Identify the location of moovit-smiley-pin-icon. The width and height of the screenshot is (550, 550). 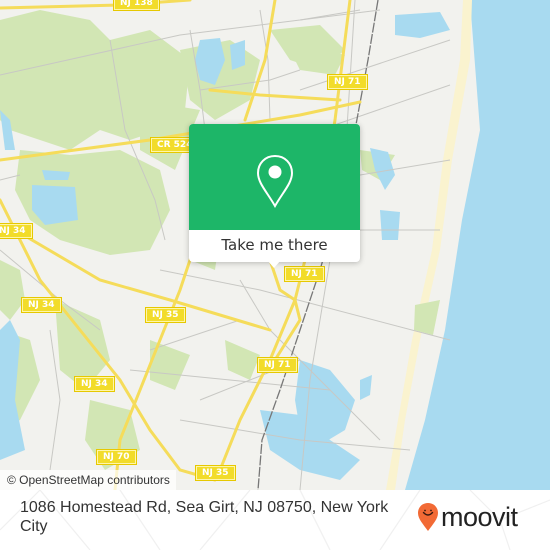
(428, 517).